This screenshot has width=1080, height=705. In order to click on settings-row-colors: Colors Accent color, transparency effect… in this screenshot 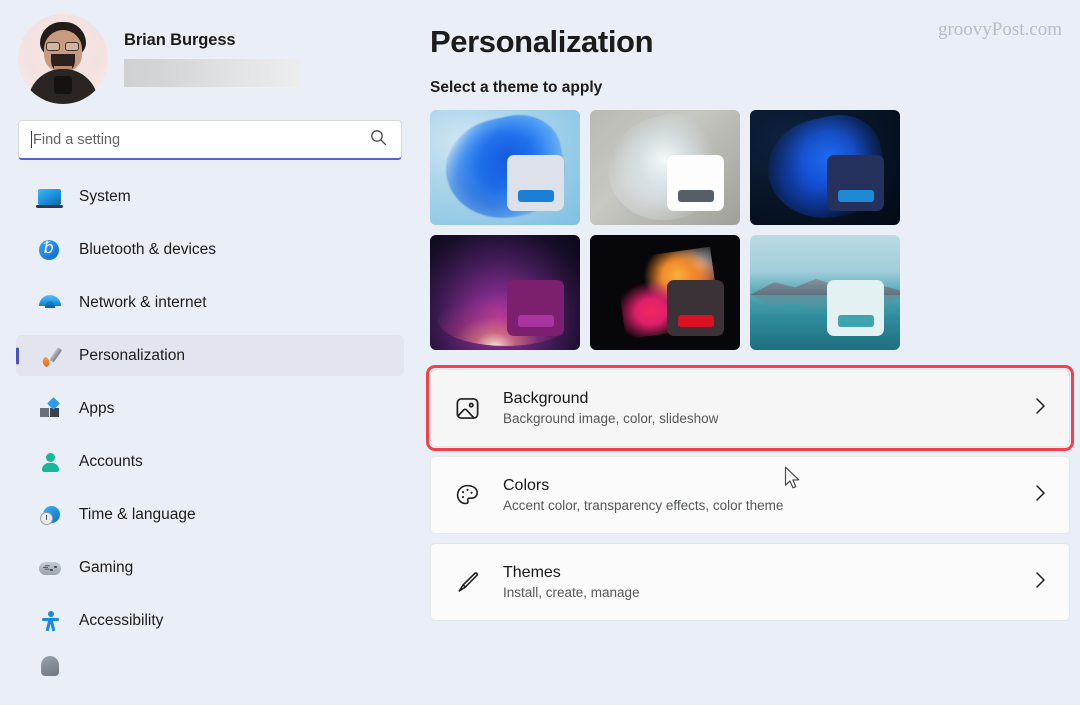, I will do `click(750, 495)`.